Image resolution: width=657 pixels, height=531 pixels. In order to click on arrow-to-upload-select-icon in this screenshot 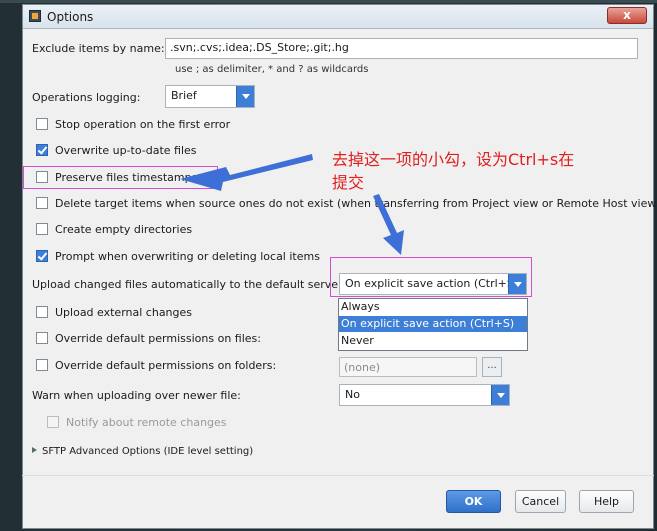, I will do `click(388, 224)`.